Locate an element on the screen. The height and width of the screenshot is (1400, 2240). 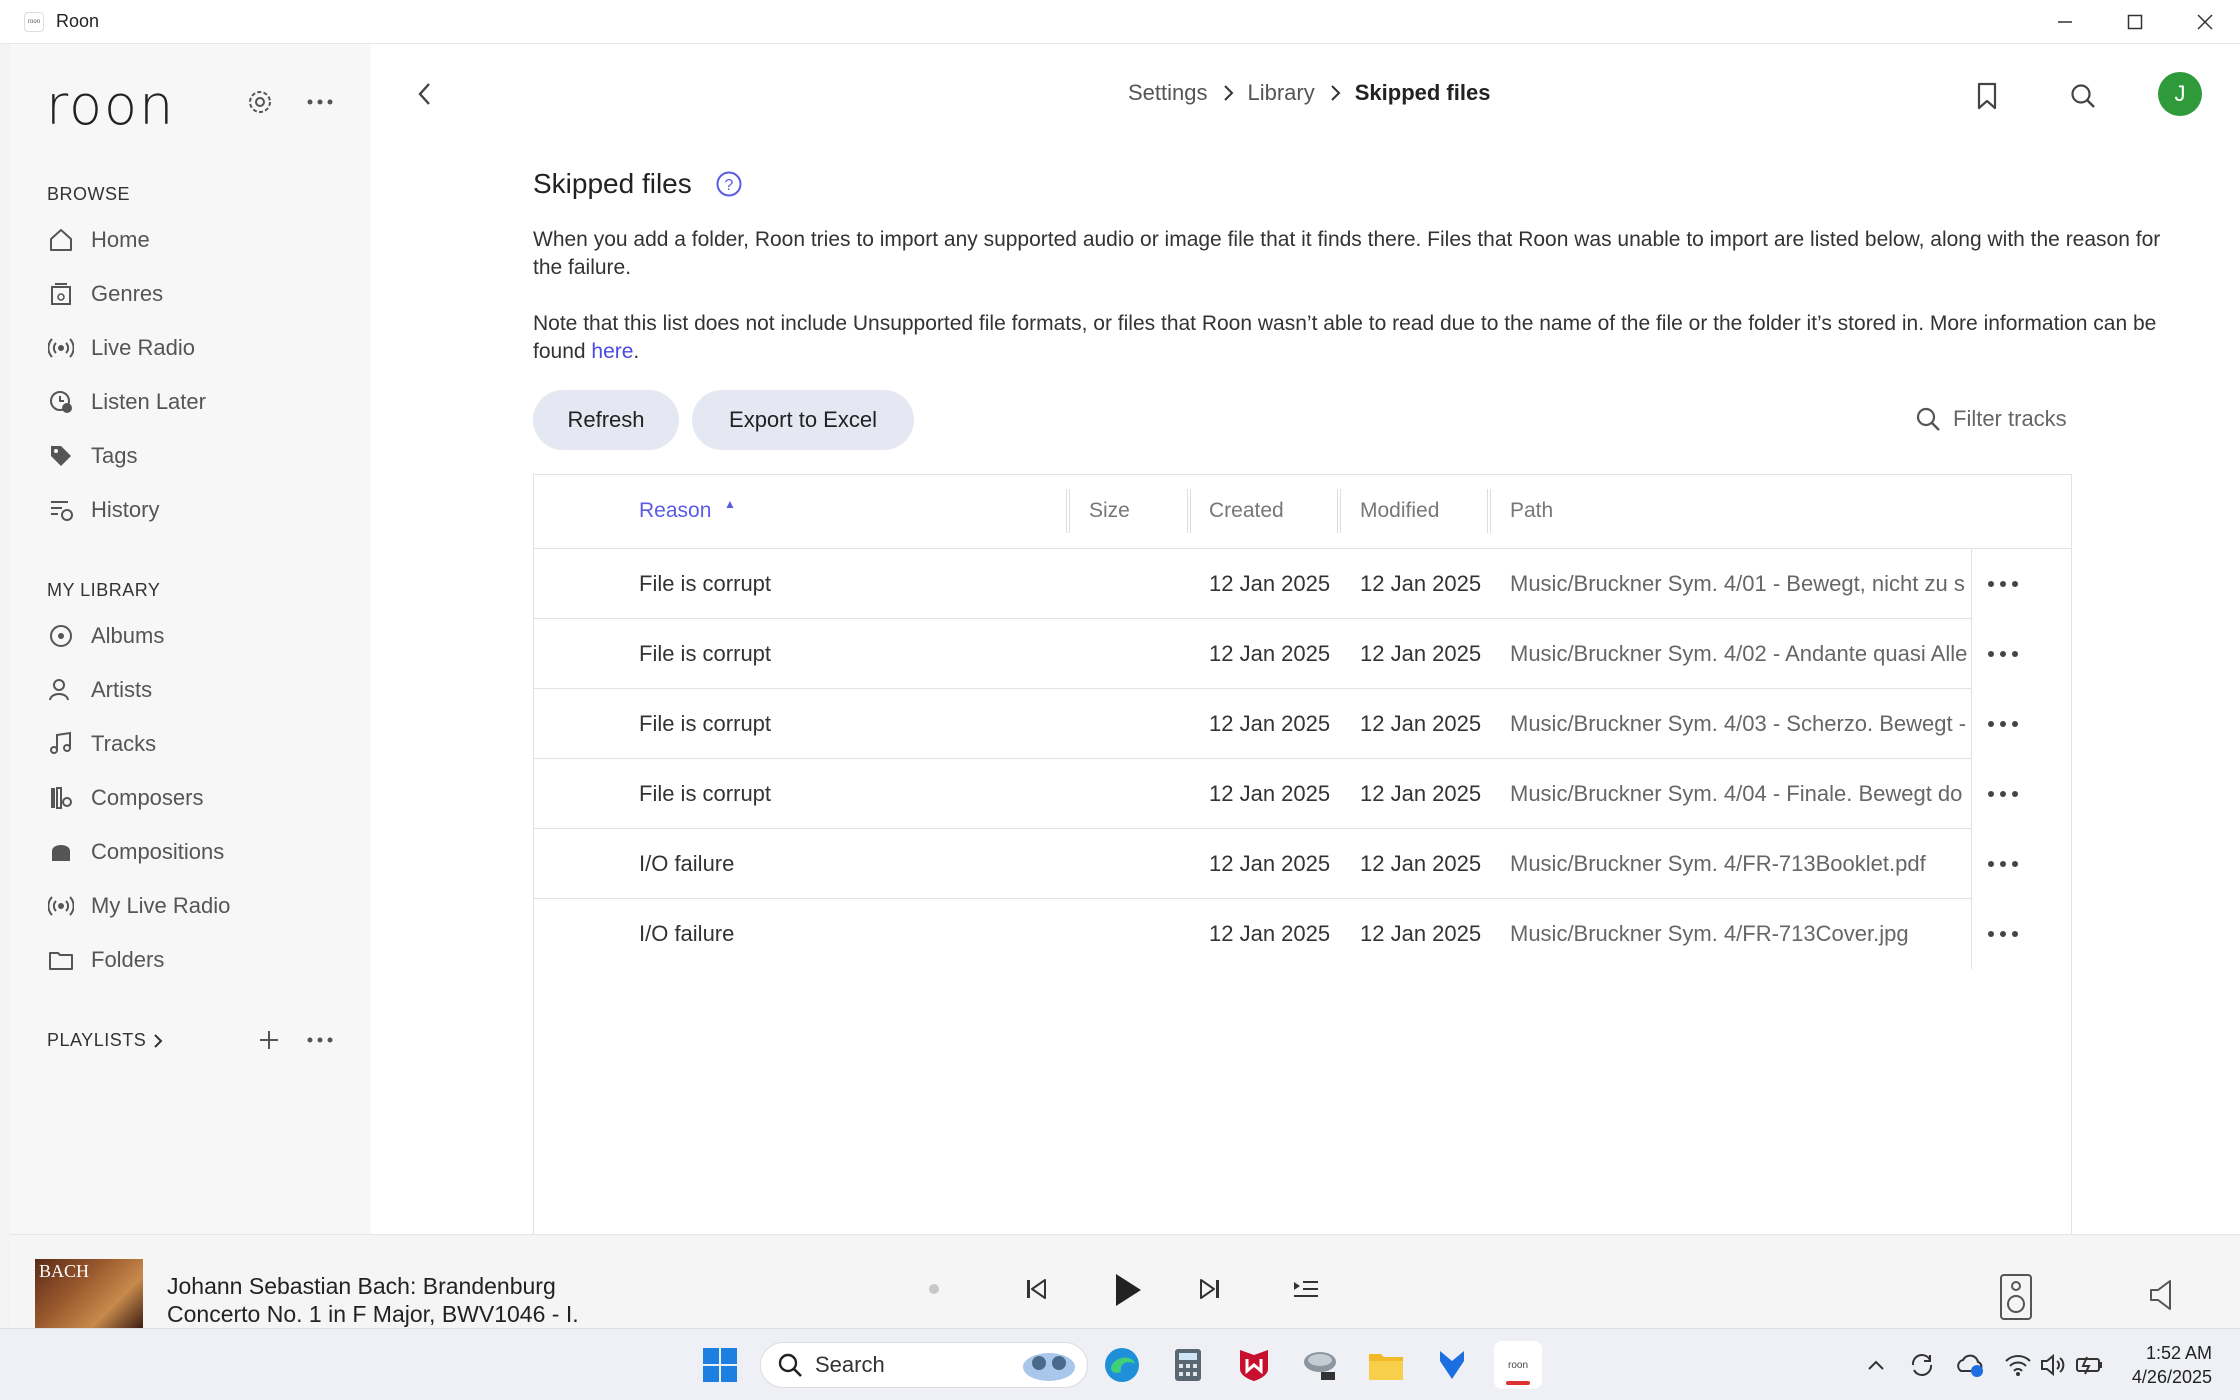
cell-created: 12 Jan 2025 is located at coordinates (1270, 723).